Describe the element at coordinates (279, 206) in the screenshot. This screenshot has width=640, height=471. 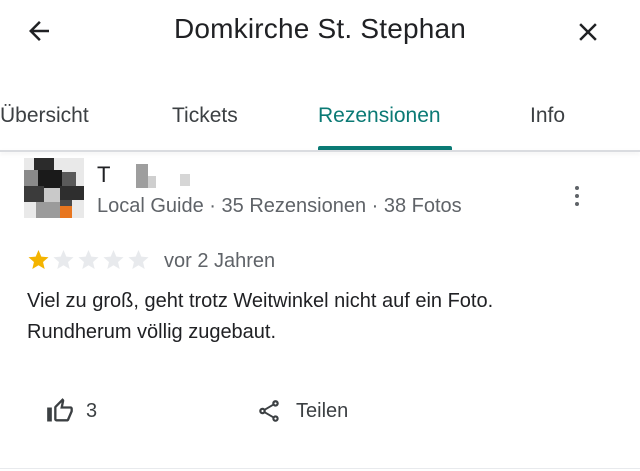
I see `reviewer-meta: Local Guide · 35 Rezensionen · 38 Fotos` at that location.